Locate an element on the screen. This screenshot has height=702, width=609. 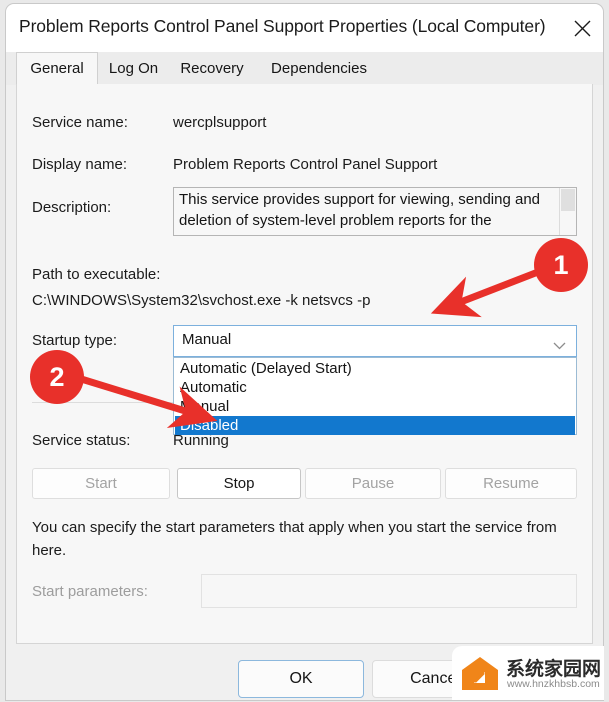
tab-log-on: Log On is located at coordinates (133, 68).